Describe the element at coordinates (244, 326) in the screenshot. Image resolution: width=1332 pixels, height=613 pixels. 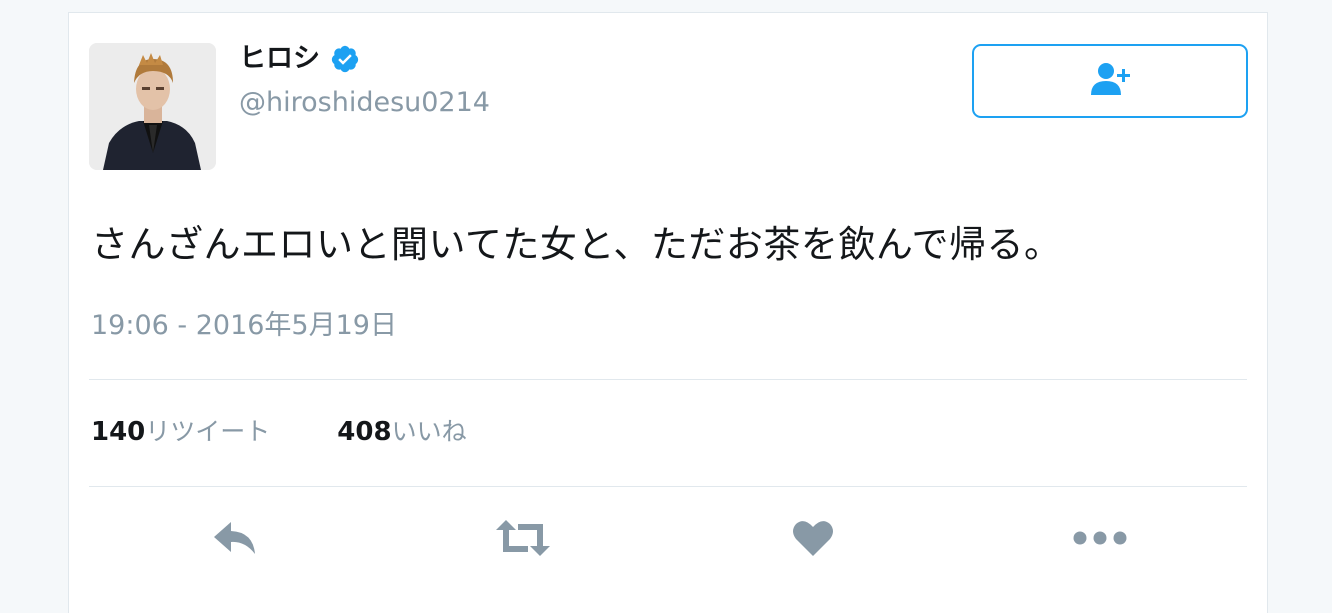
I see `tweet-timestamp: 19:06 - 2016年5月19日` at that location.